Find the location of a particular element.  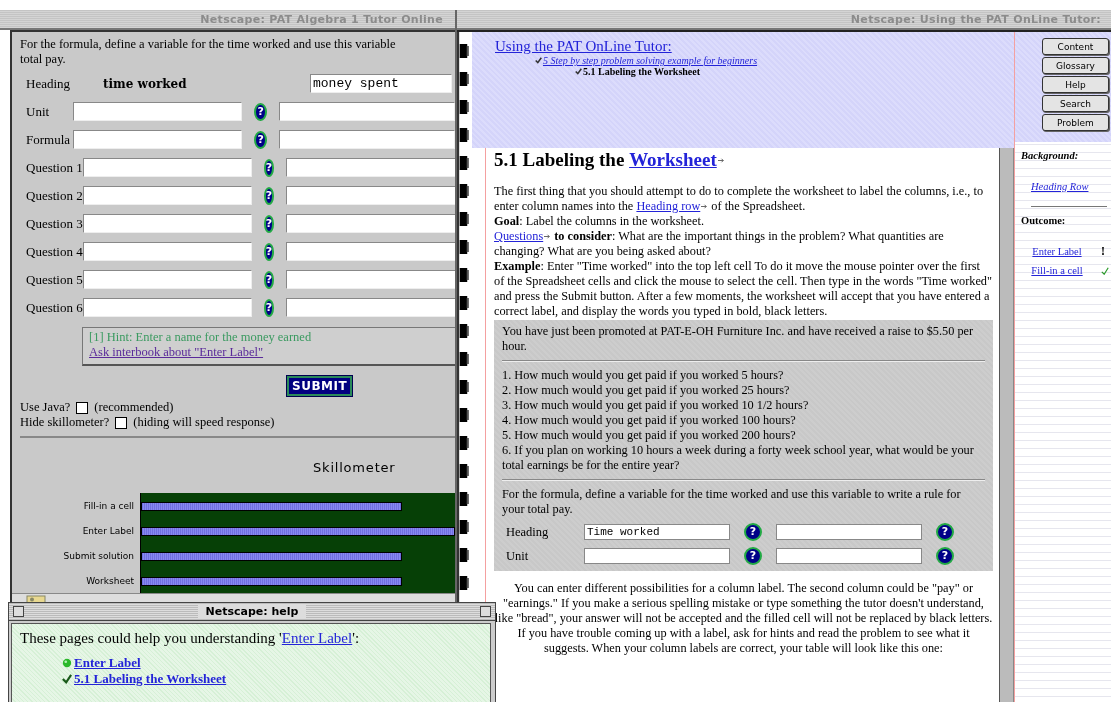

nav-button: Glossary is located at coordinates (1075, 65).